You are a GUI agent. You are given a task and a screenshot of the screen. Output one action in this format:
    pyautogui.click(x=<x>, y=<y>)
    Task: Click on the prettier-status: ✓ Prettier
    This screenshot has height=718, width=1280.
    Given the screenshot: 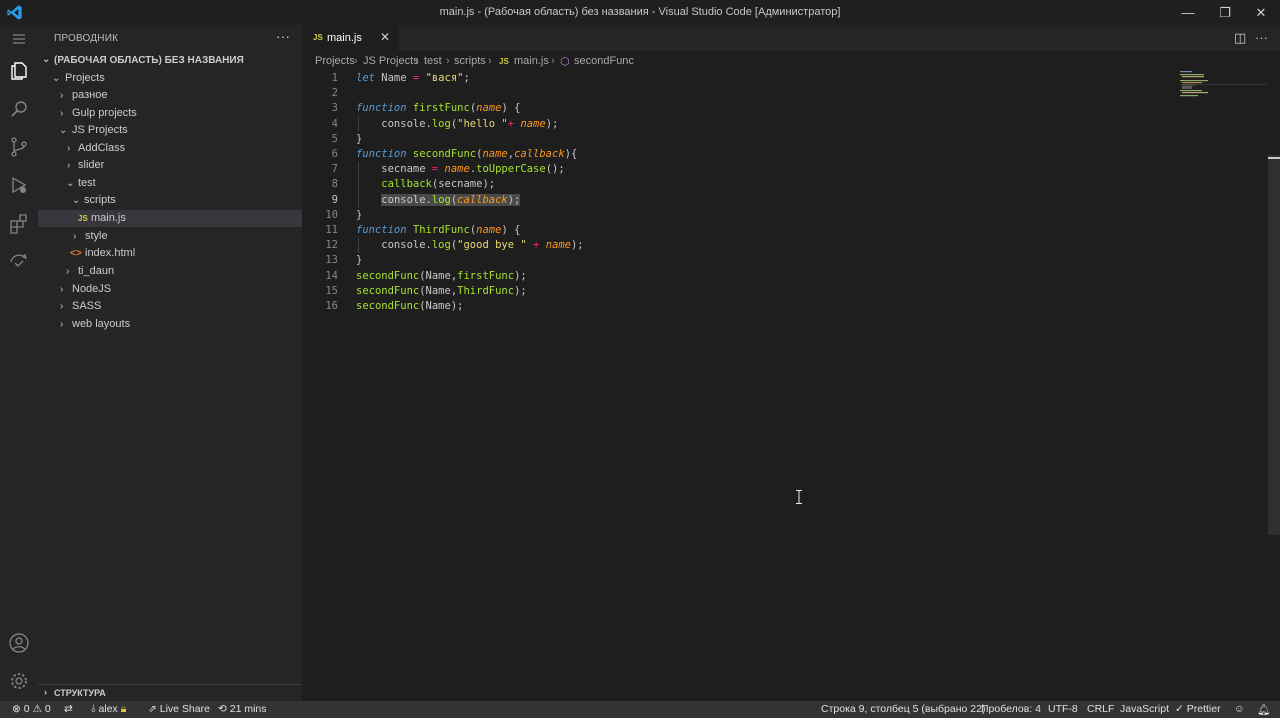 What is the action you would take?
    pyautogui.click(x=1198, y=709)
    